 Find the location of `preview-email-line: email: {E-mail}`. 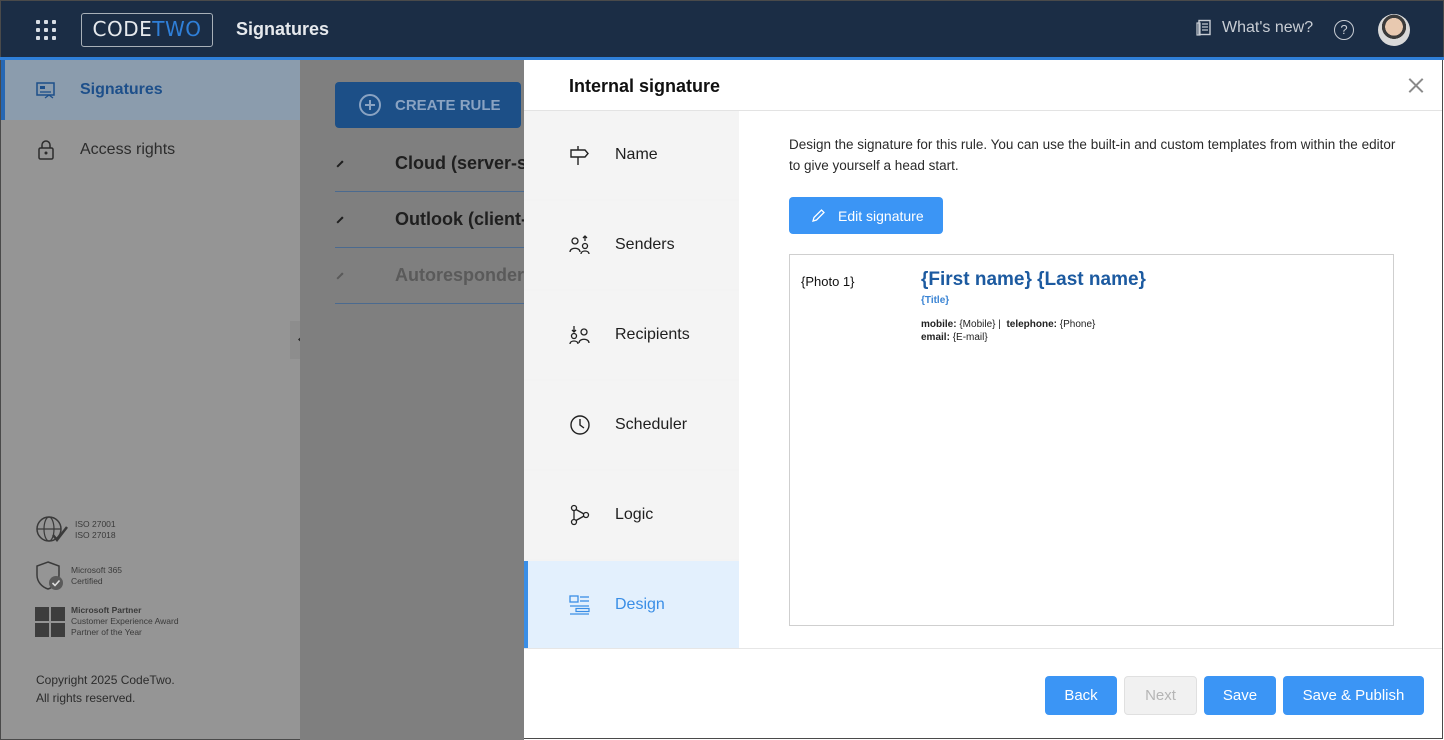

preview-email-line: email: {E-mail} is located at coordinates (954, 337).